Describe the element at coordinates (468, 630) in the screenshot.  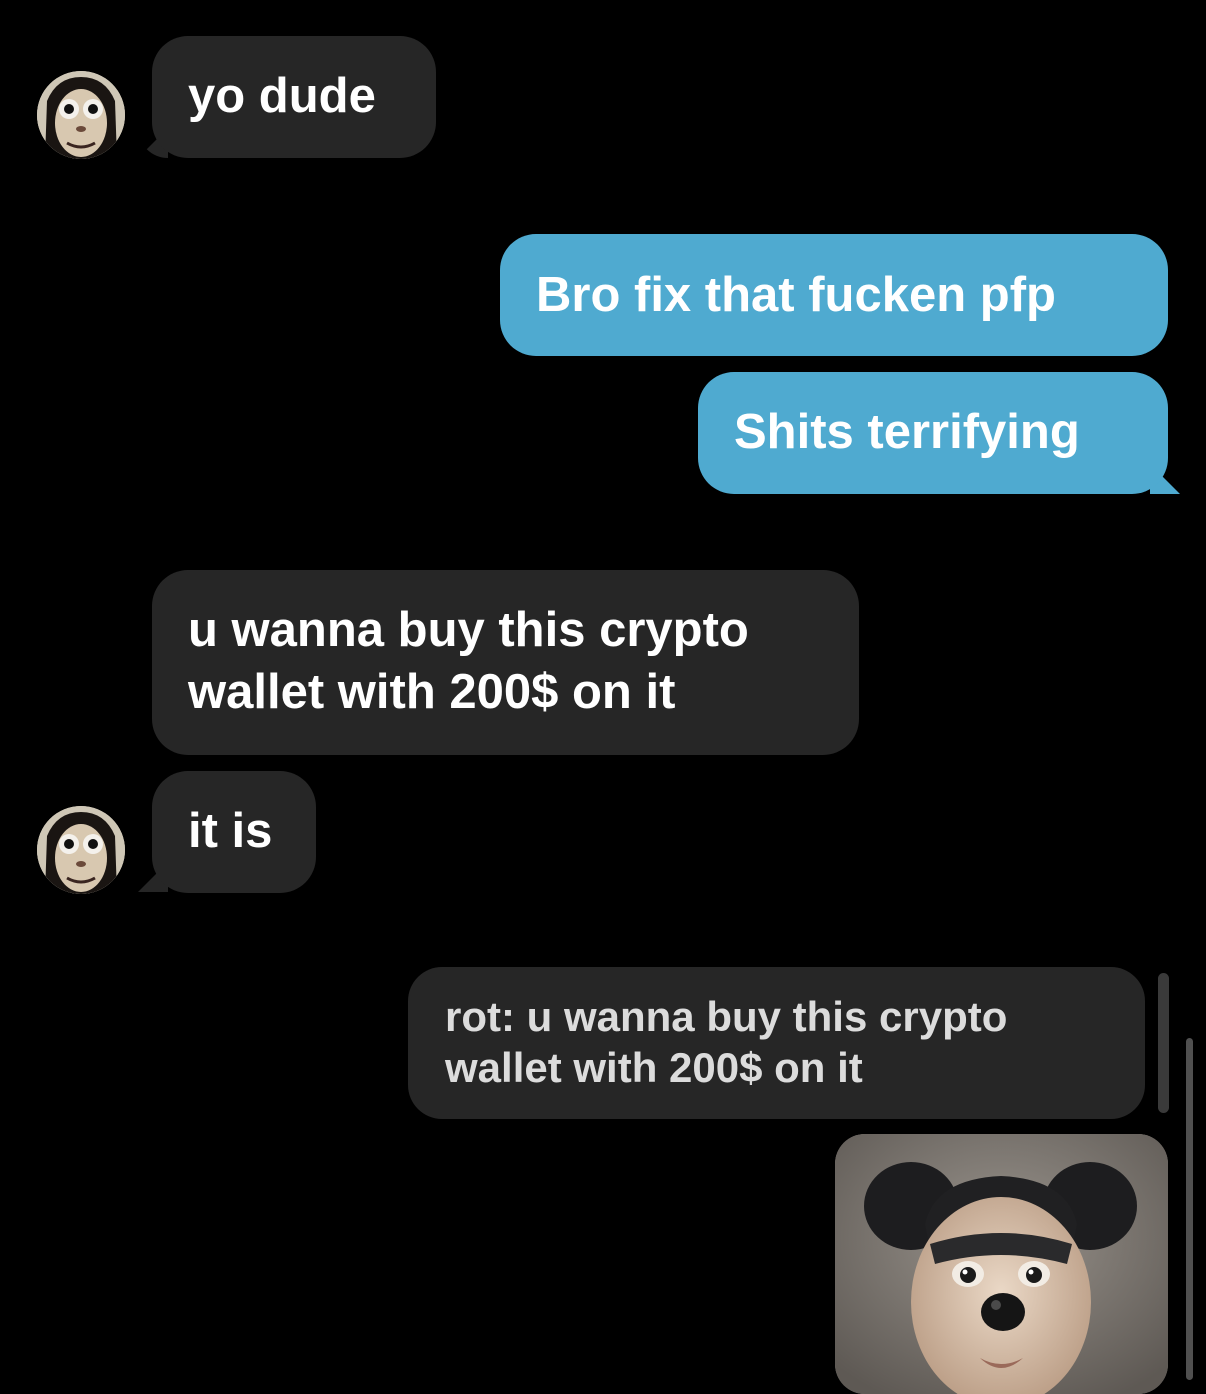
I see `message-text-line-1: u wanna buy this crypto` at that location.